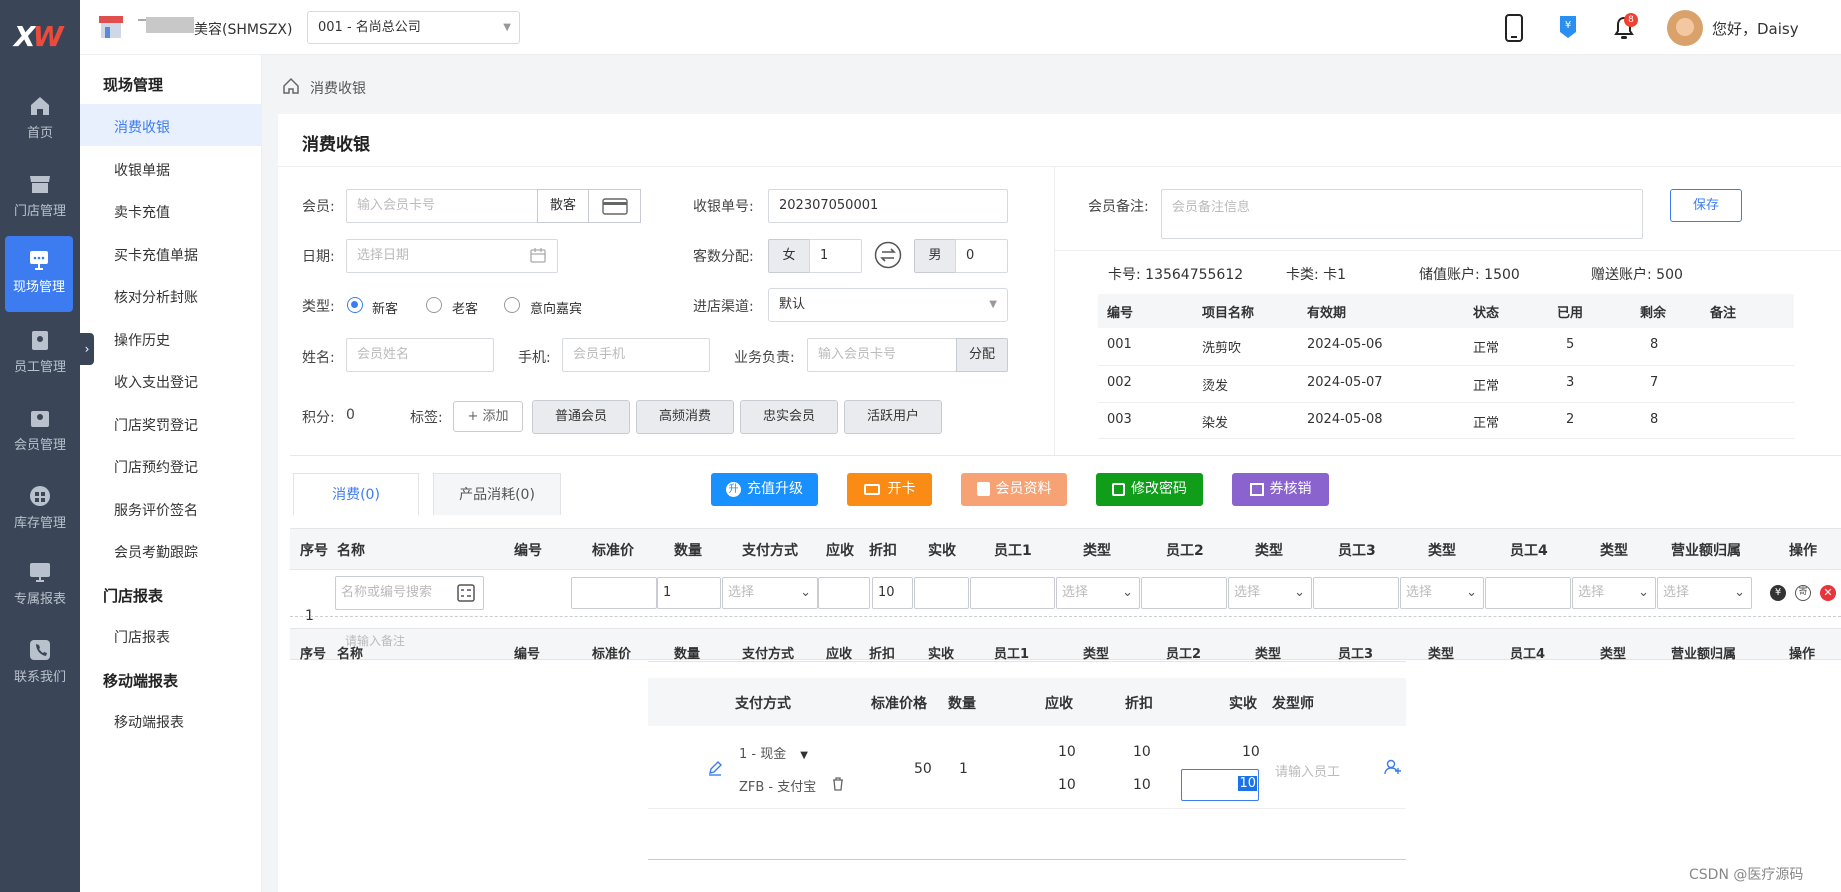 The height and width of the screenshot is (892, 1841). I want to click on revenue-owner-select: 选择 ⌄, so click(1704, 593).